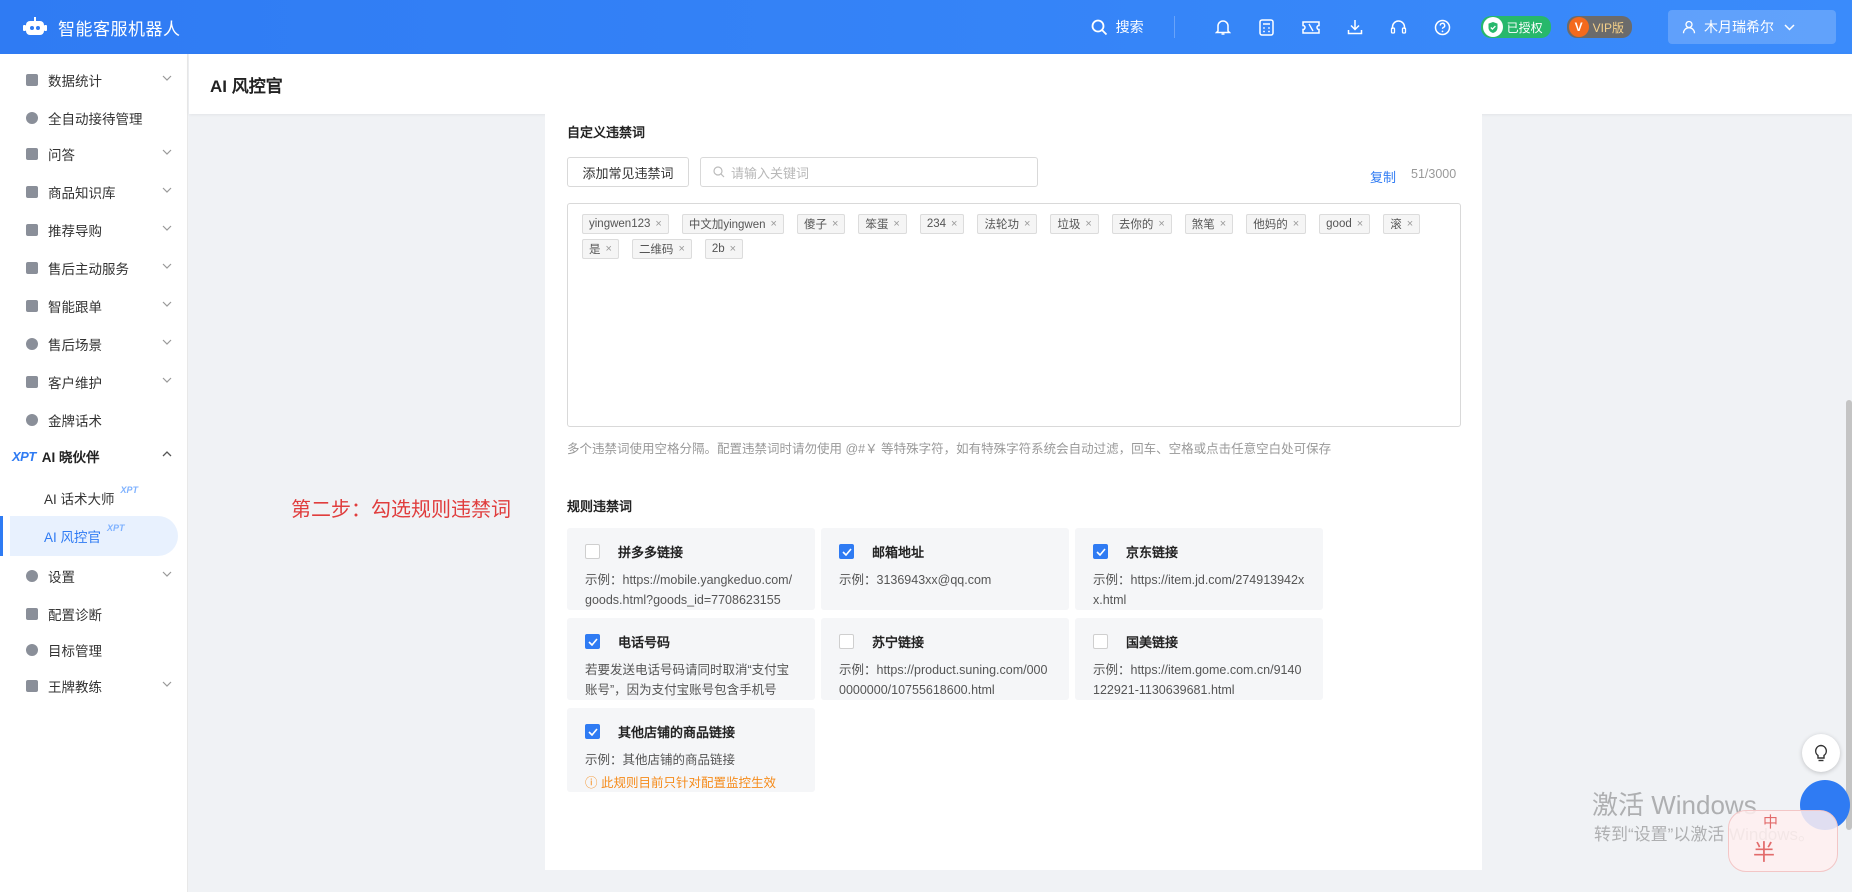  Describe the element at coordinates (687, 680) in the screenshot. I see `rule-example: 若要发送电话号码请同时取消“支付宝账号”，因为支付宝账号包含手机号` at that location.